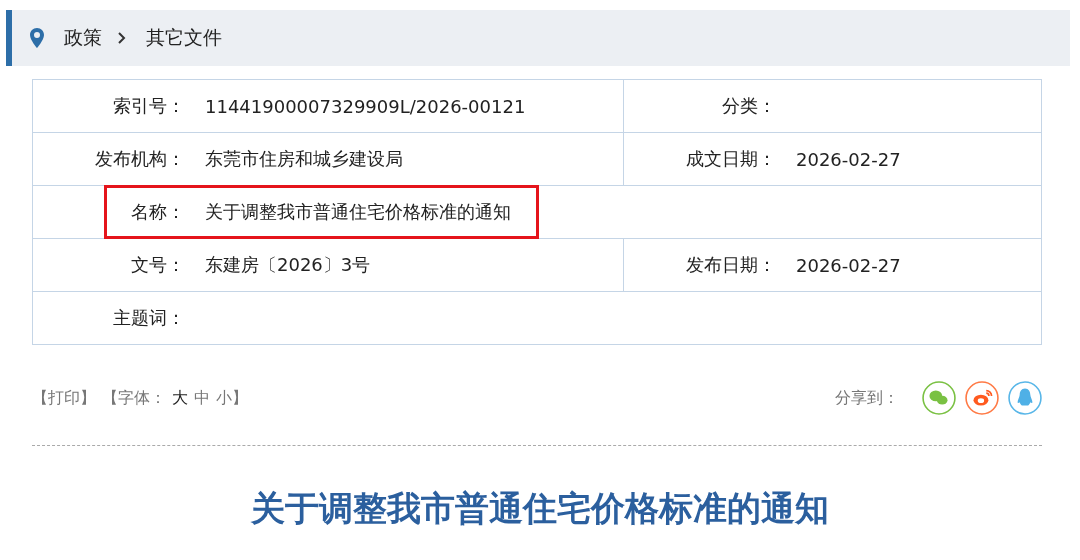 The width and height of the screenshot is (1080, 560). Describe the element at coordinates (730, 159) in the screenshot. I see `field-label: 成文日期：` at that location.